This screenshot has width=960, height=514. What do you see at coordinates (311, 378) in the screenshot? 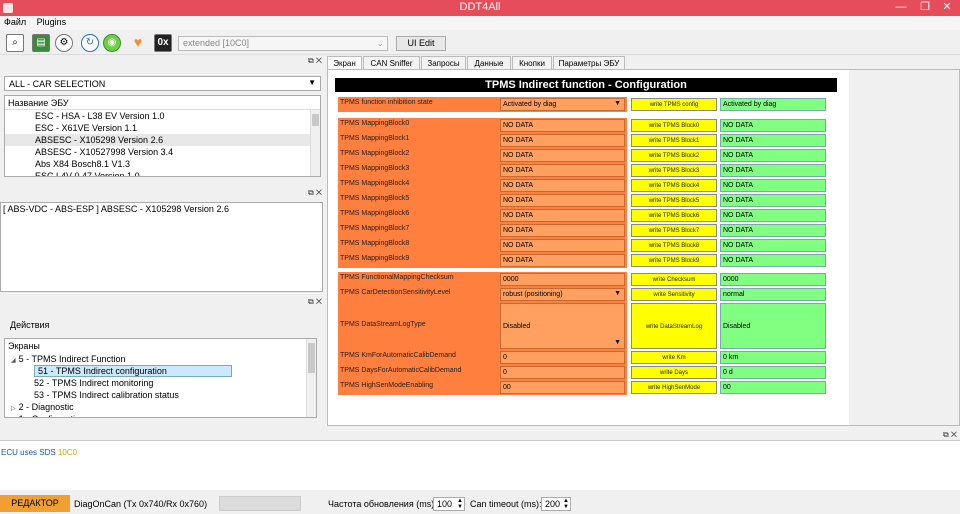
I see `tree-scrollbar` at bounding box center [311, 378].